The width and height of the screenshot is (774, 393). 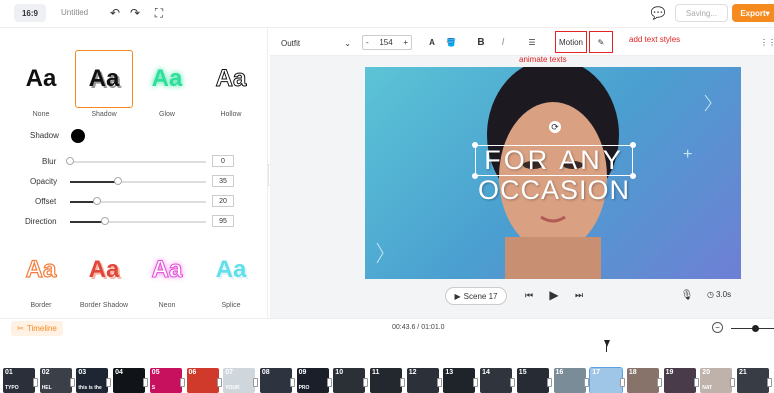 I want to click on offset-slider, so click(x=138, y=202).